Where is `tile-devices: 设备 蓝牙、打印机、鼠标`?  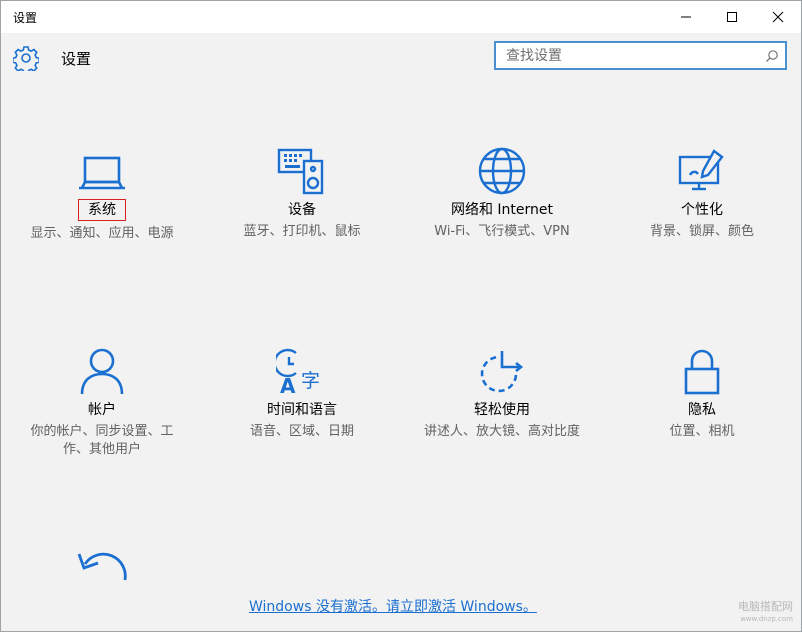
tile-devices: 设备 蓝牙、打印机、鼠标 is located at coordinates (302, 194).